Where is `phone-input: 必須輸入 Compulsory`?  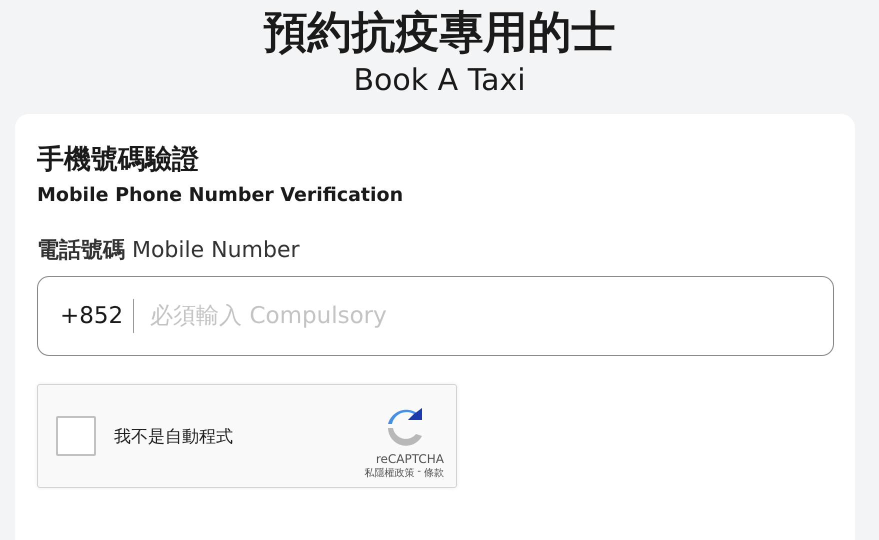 phone-input: 必須輸入 Compulsory is located at coordinates (490, 316).